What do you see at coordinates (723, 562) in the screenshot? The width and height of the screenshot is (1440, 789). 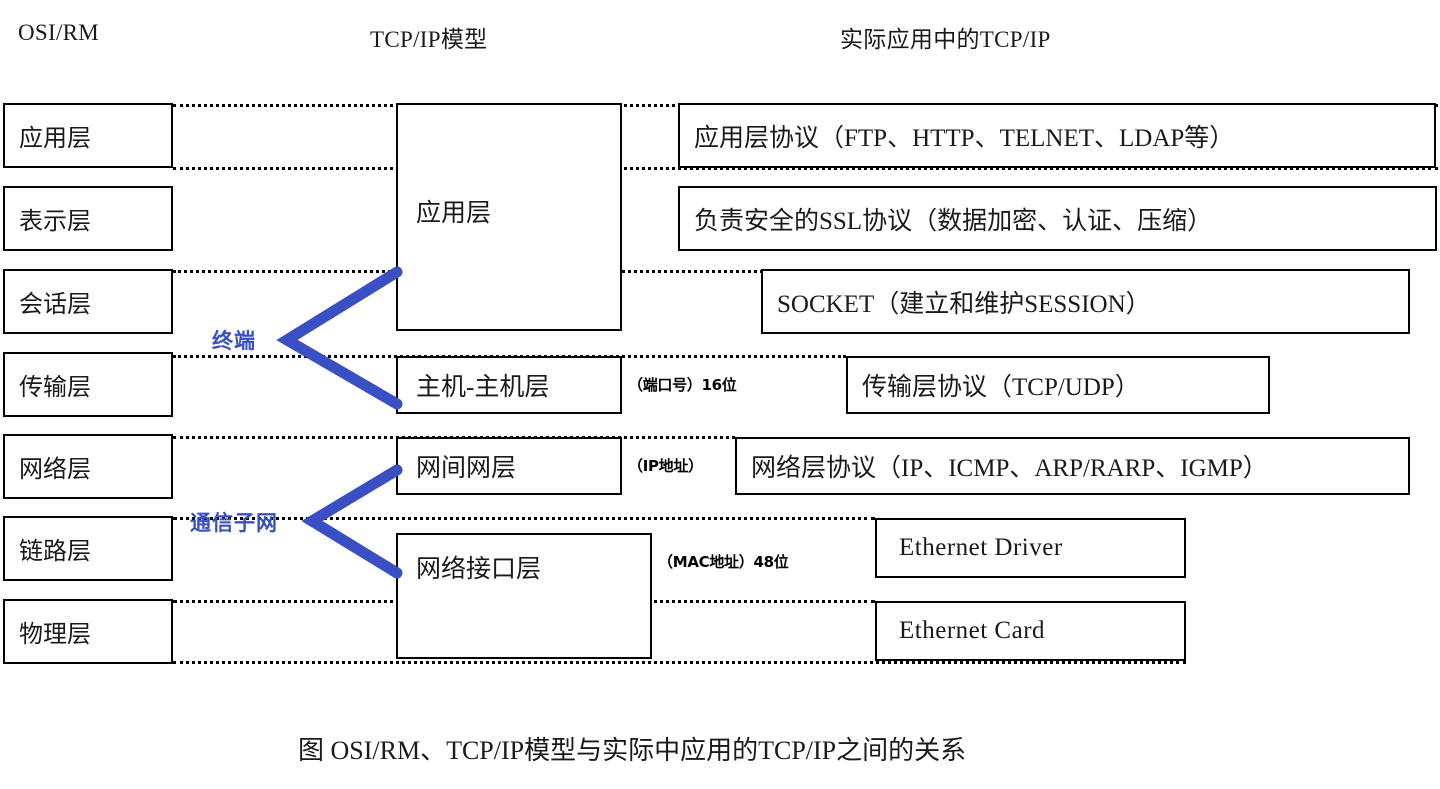 I see `annotation-mac-address: （MAC地址）48位` at bounding box center [723, 562].